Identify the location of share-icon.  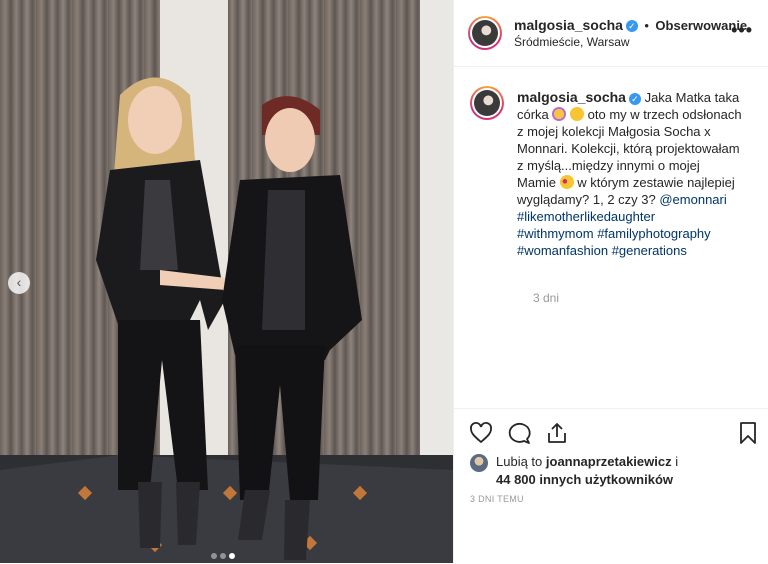
(557, 433).